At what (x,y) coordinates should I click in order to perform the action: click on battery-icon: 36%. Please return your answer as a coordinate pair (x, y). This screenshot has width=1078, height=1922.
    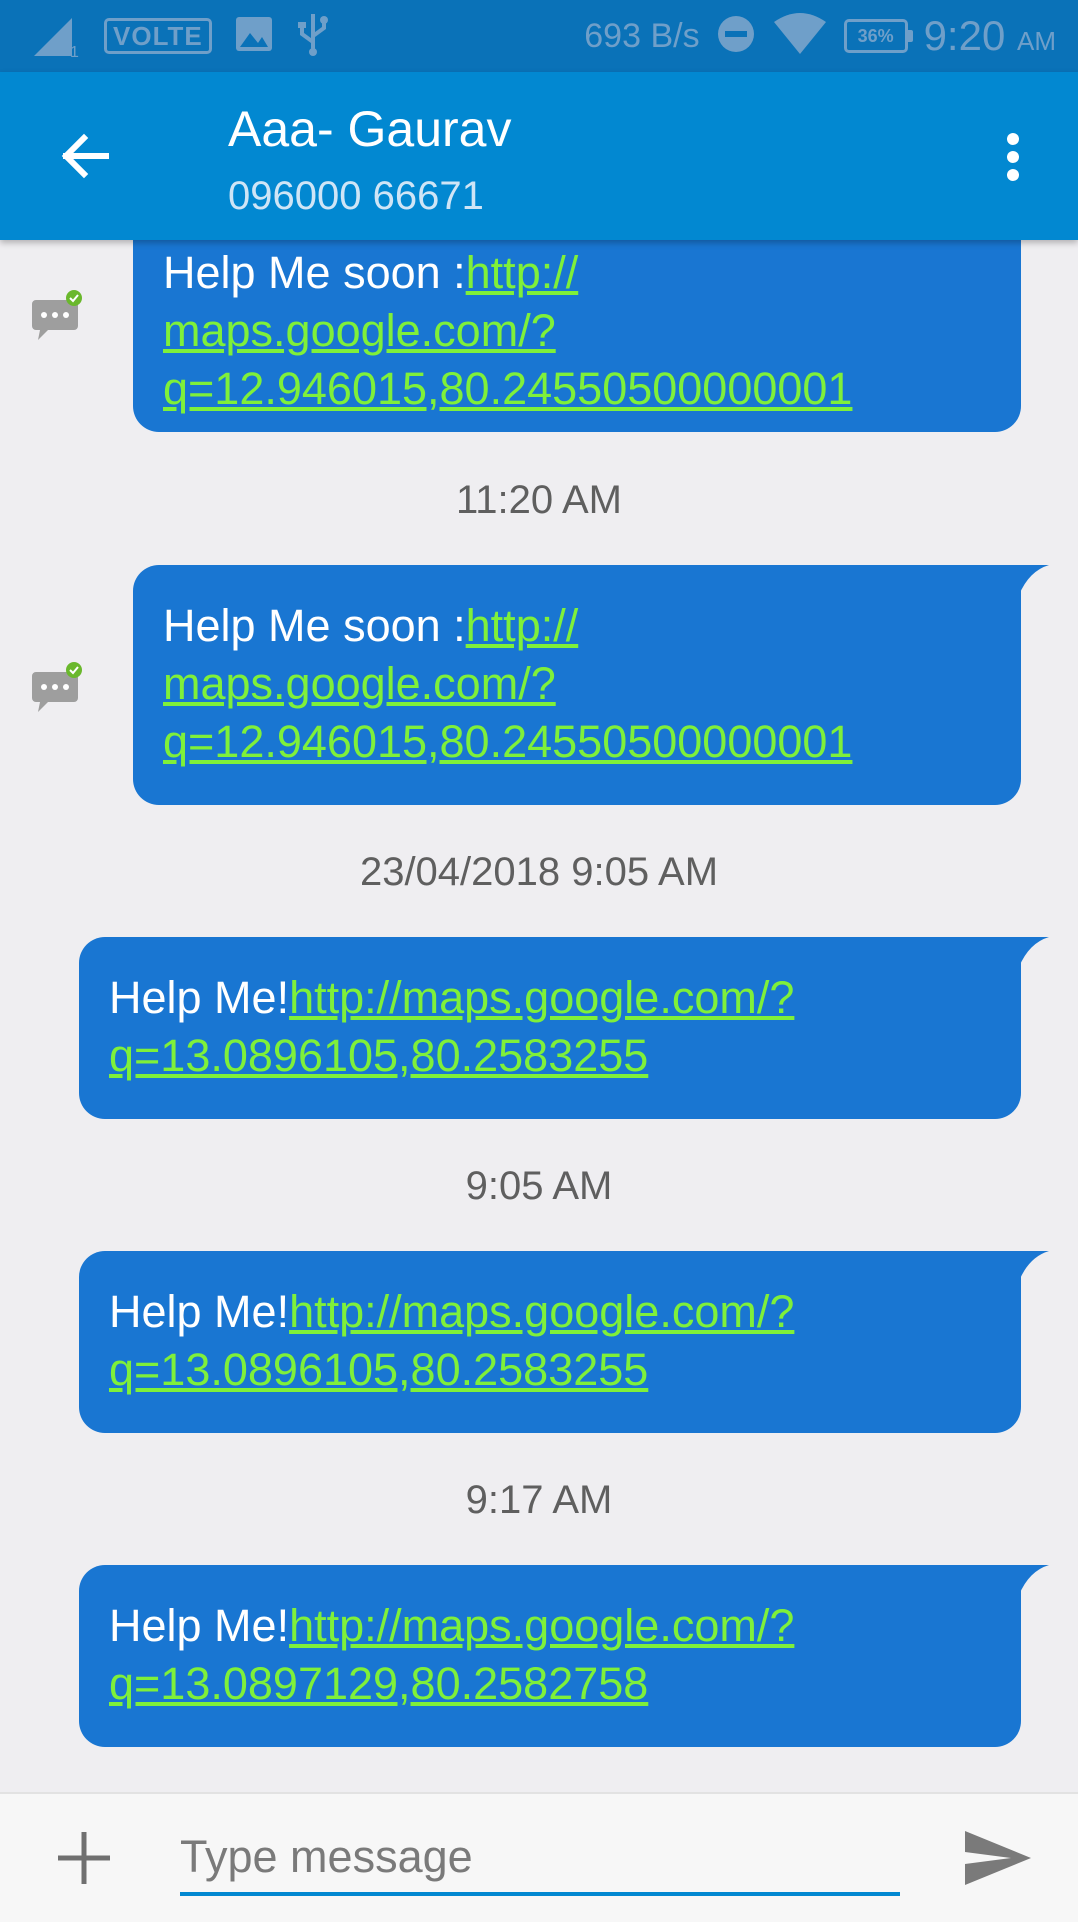
    Looking at the image, I should click on (878, 36).